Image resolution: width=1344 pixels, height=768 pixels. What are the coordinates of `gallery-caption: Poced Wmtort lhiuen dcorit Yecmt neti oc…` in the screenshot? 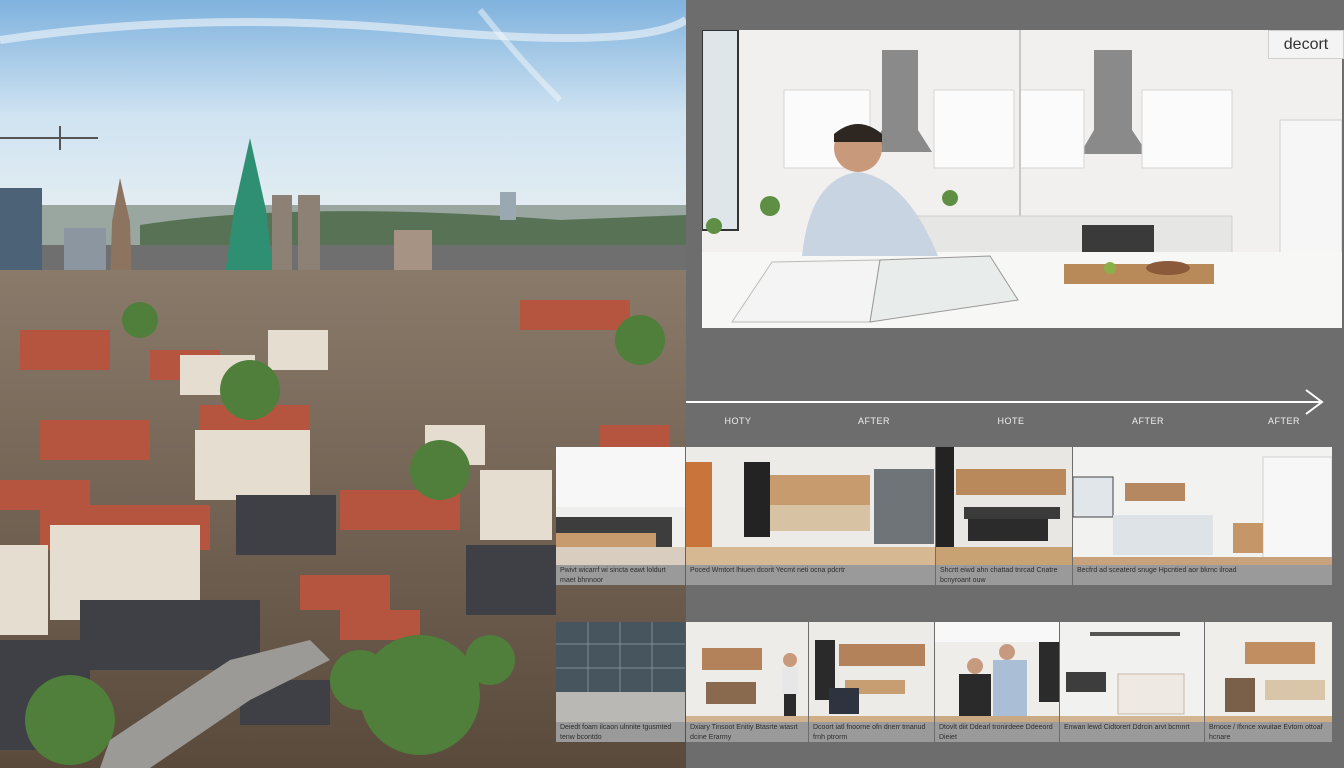 It's located at (810, 575).